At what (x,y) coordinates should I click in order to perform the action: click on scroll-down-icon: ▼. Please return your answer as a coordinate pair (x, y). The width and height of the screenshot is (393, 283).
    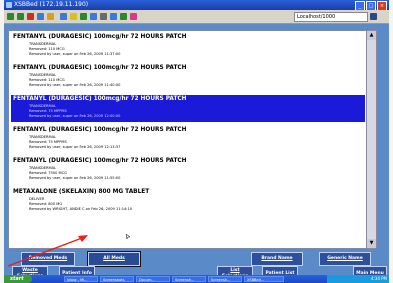
    Looking at the image, I should click on (371, 243).